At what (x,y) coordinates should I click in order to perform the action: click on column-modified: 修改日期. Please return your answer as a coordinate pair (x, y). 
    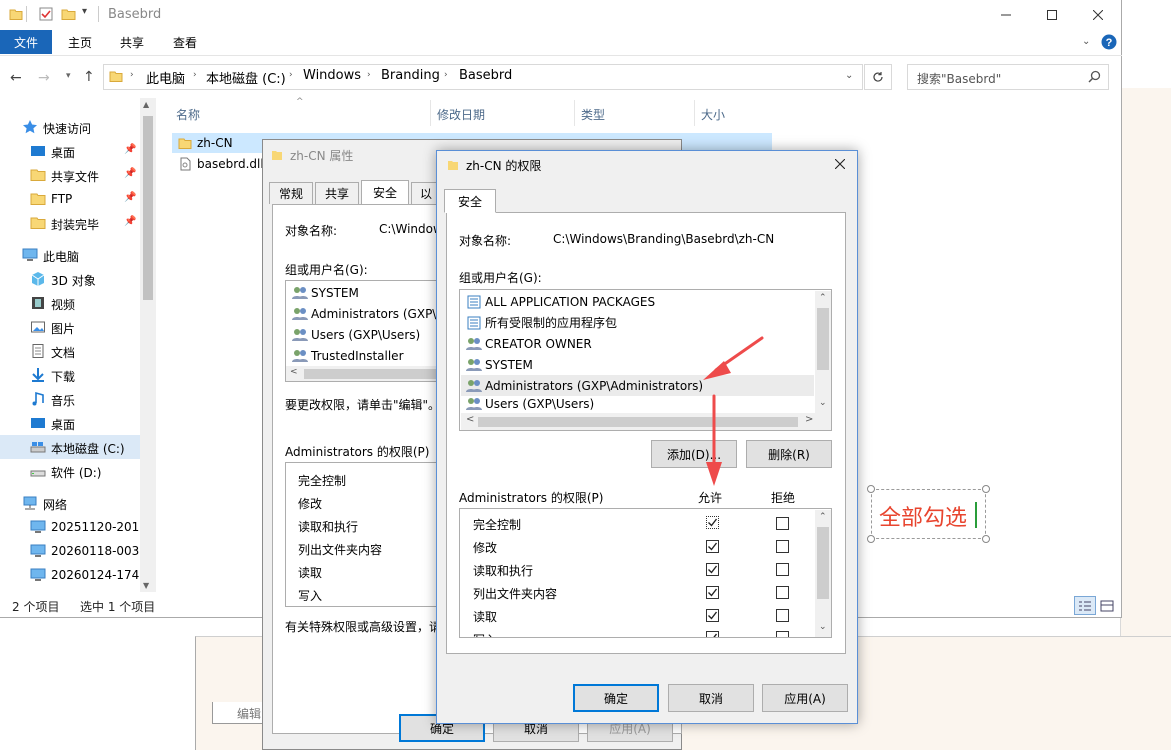
    Looking at the image, I should click on (461, 114).